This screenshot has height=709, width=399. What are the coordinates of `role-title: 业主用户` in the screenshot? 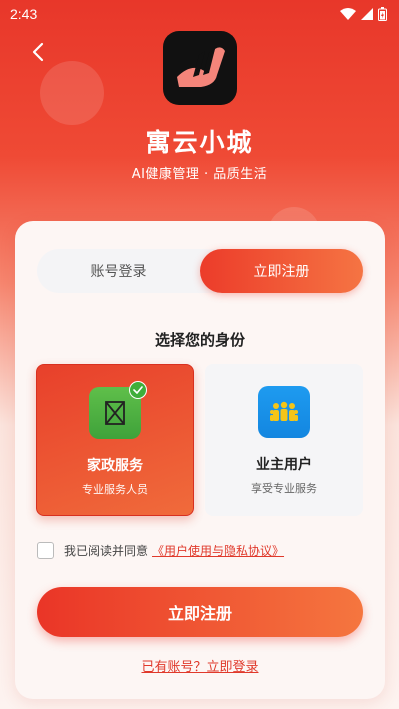 It's located at (284, 465).